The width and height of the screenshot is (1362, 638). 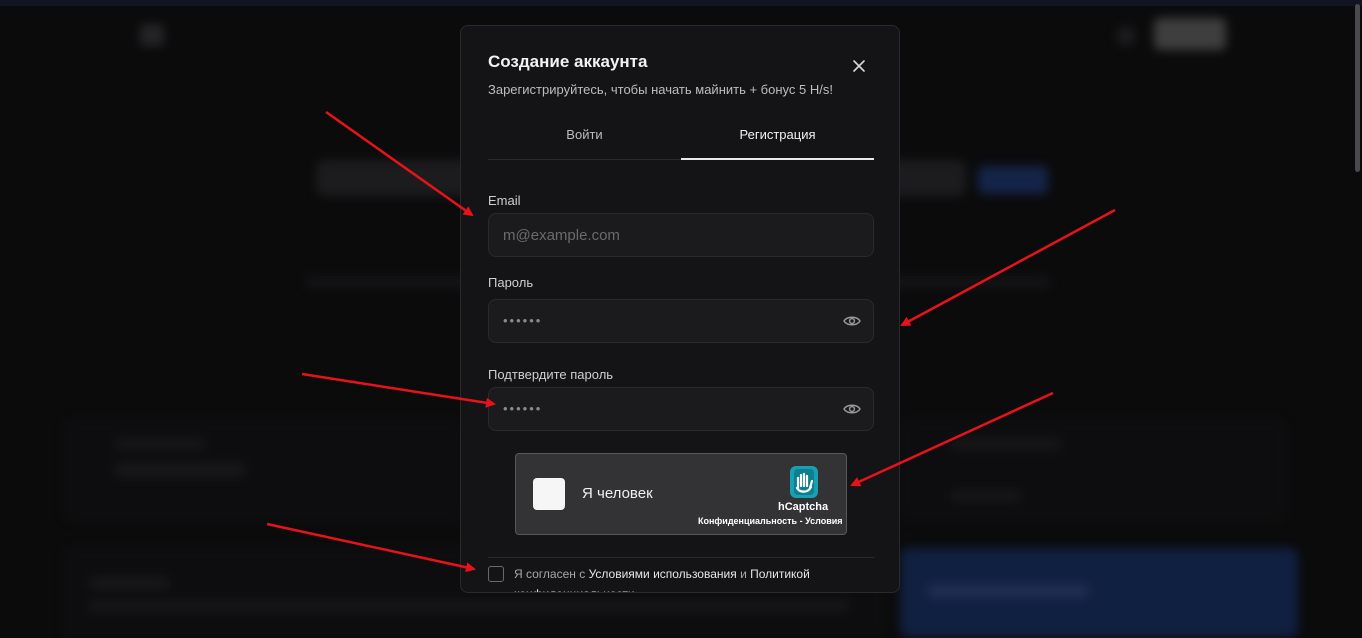 I want to click on close-button, so click(x=859, y=66).